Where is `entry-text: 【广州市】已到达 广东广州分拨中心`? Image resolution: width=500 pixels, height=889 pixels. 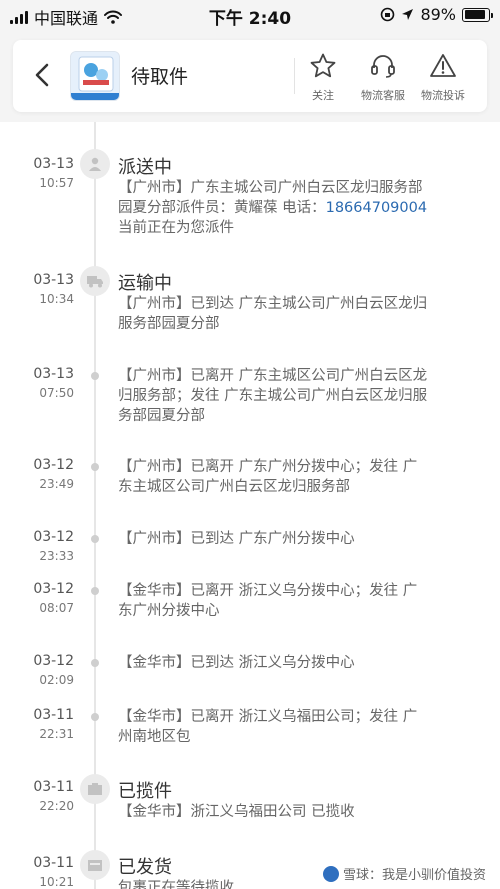
entry-text: 【广州市】已到达 广东广州分拨中心 is located at coordinates (294, 539).